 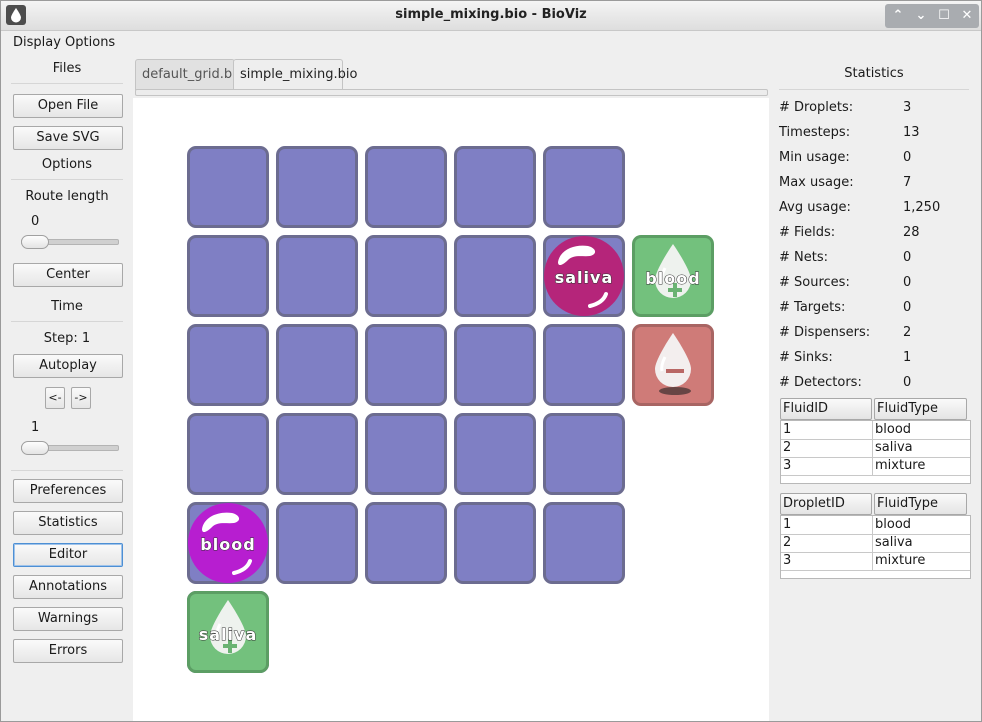 What do you see at coordinates (874, 185) in the screenshot?
I see `statistics-row: Max usage: 7` at bounding box center [874, 185].